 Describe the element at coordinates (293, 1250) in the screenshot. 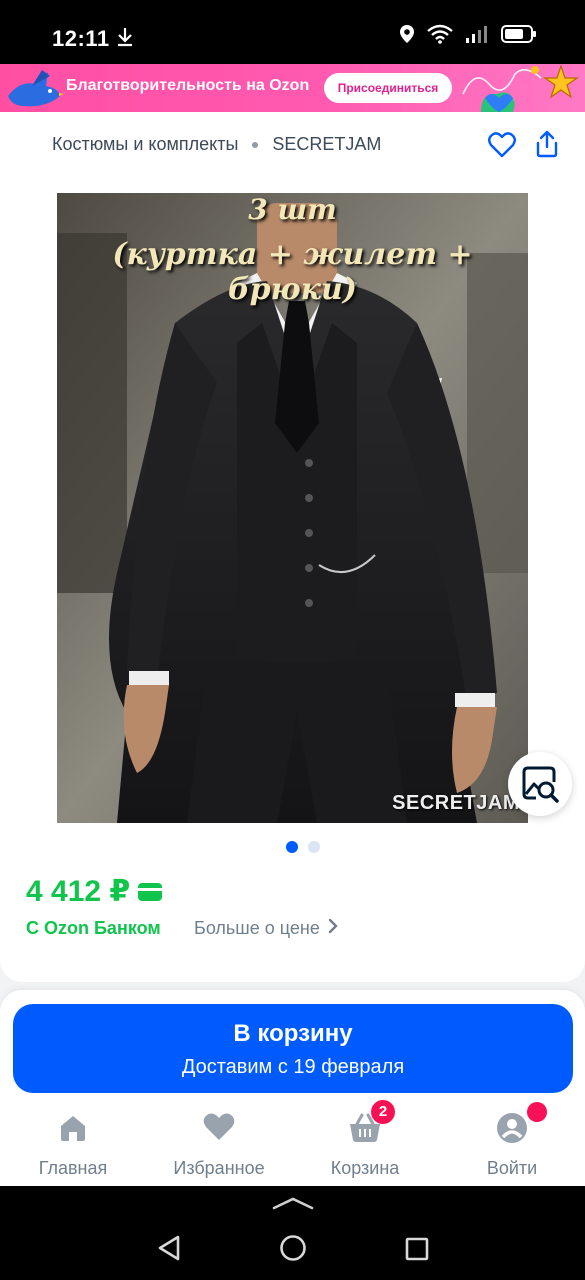

I see `home-circle-icon` at that location.